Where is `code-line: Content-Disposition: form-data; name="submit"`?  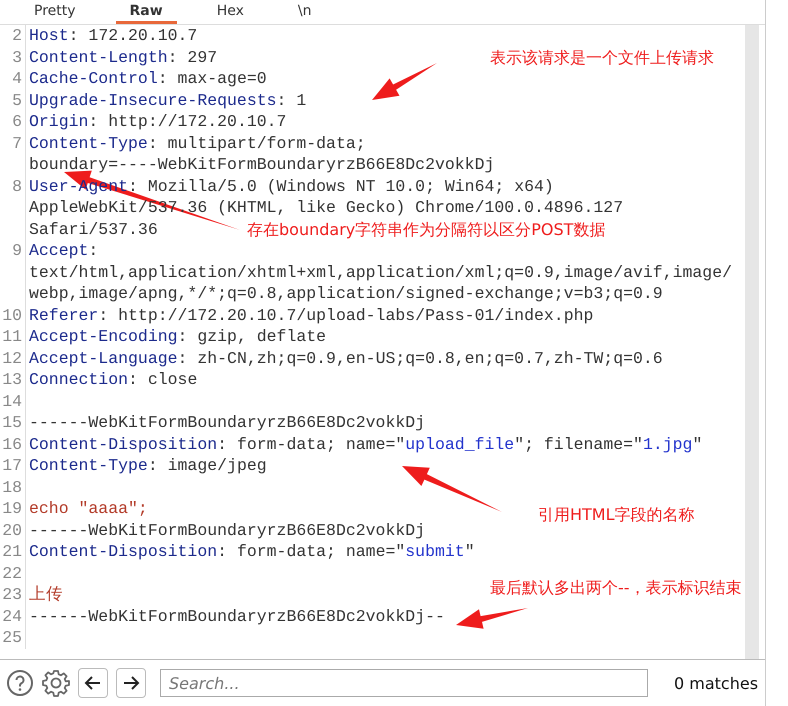 code-line: Content-Disposition: form-data; name="submit" is located at coordinates (252, 551).